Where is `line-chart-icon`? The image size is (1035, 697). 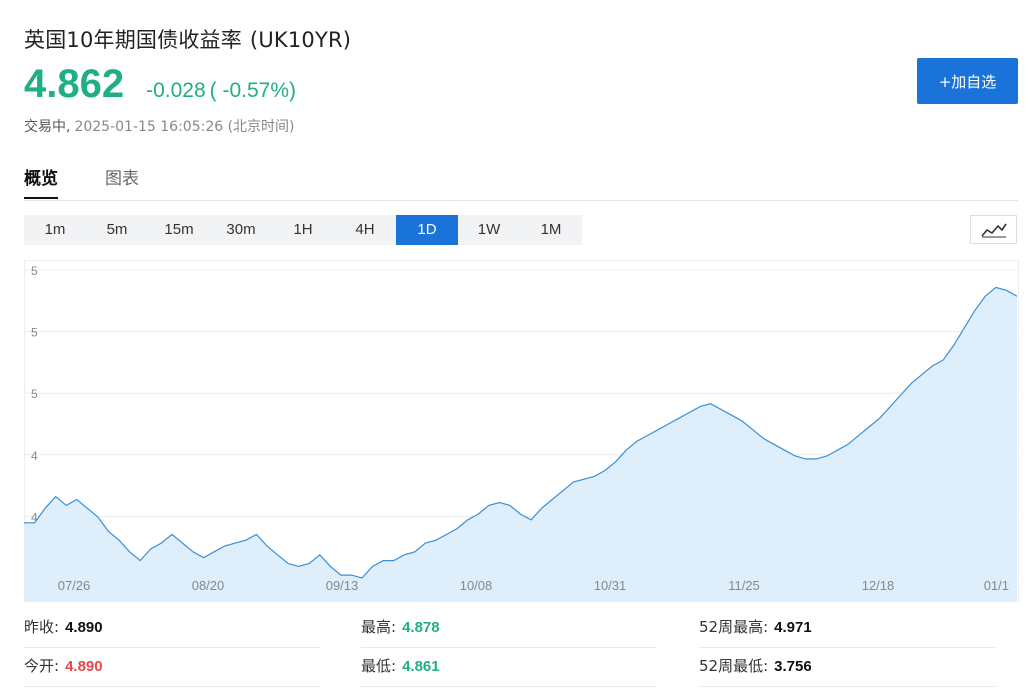 line-chart-icon is located at coordinates (993, 230).